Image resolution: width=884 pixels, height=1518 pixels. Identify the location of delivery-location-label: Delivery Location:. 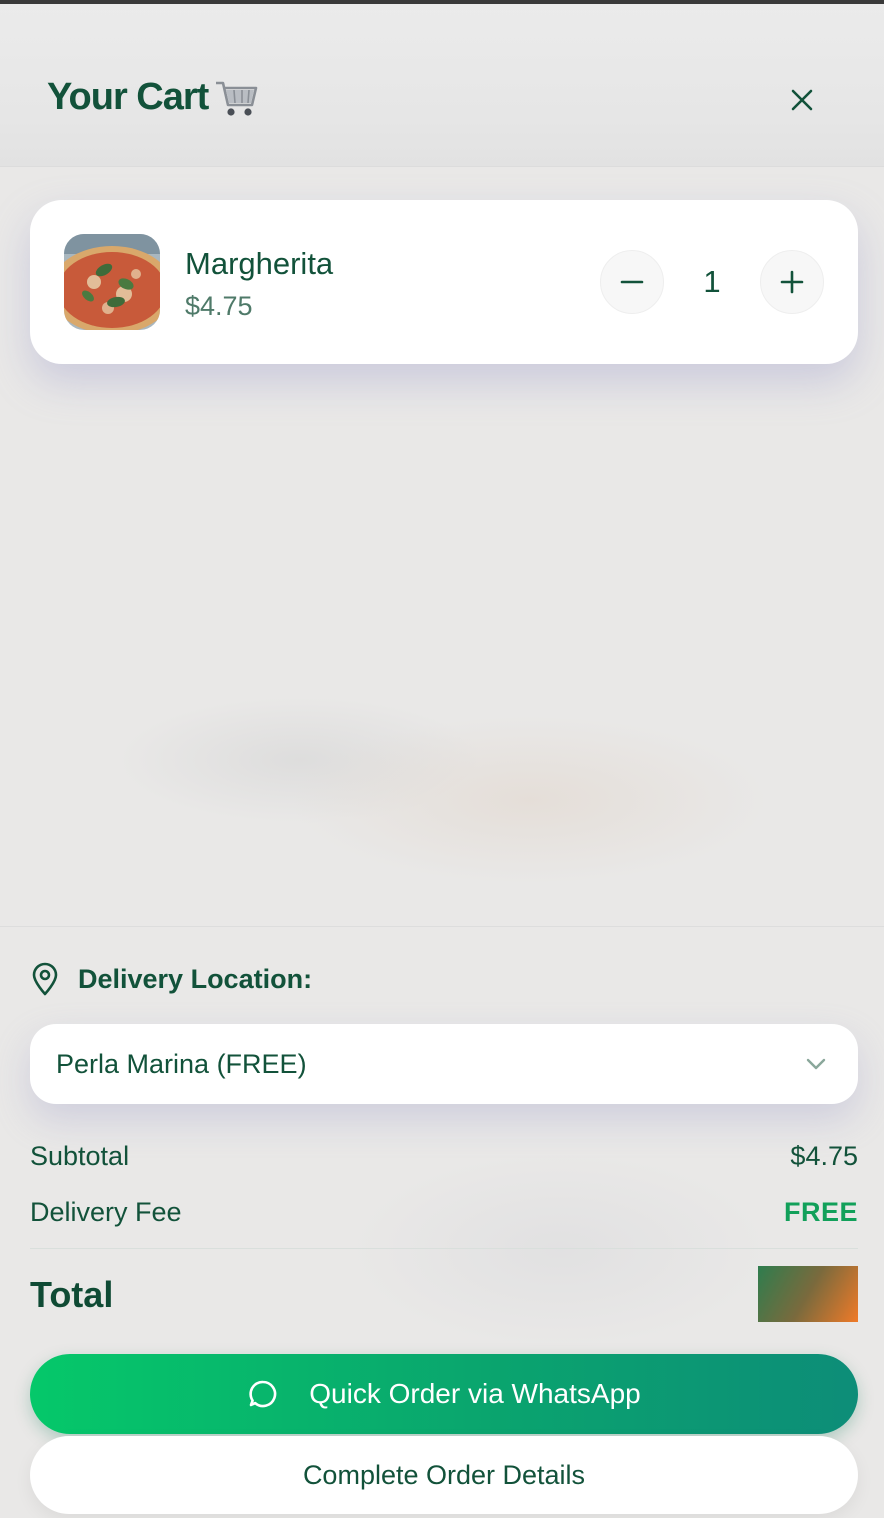
(171, 979).